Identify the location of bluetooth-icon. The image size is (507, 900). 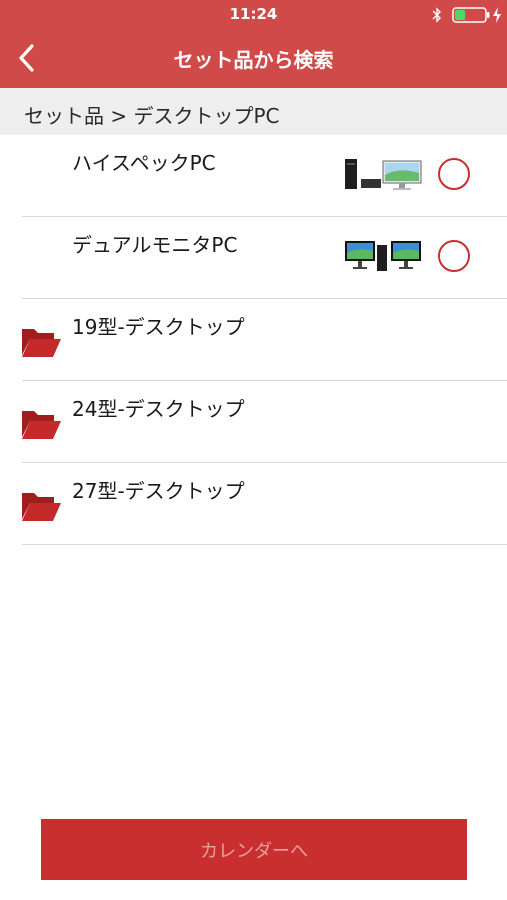
(436, 15).